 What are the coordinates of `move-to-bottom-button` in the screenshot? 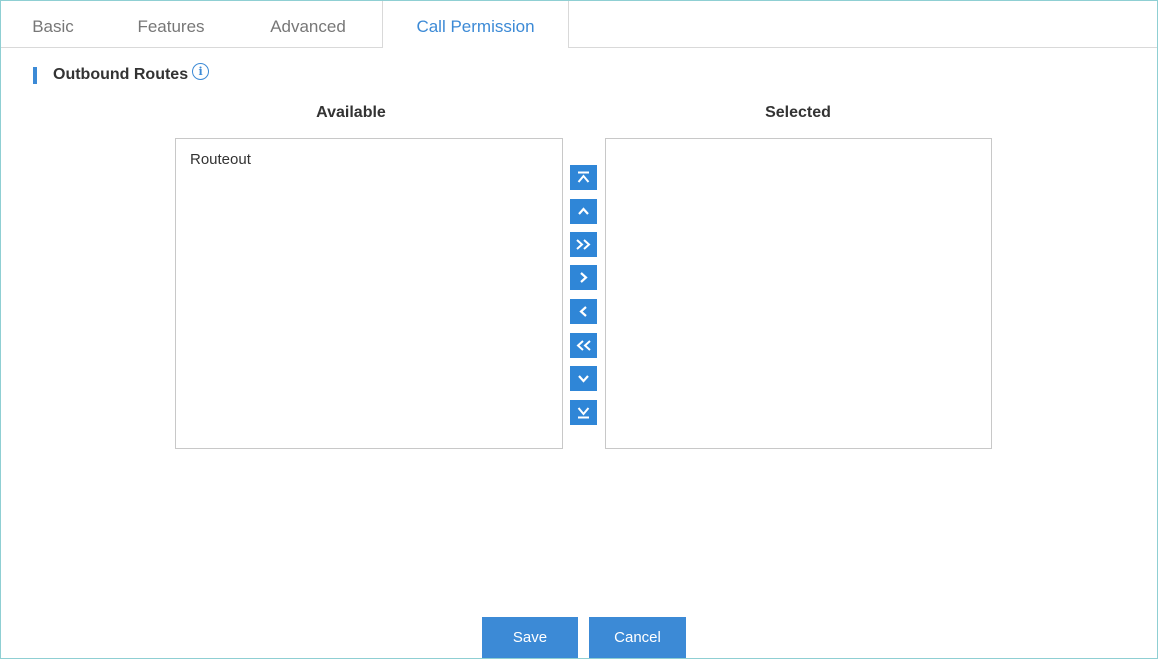 It's located at (583, 412).